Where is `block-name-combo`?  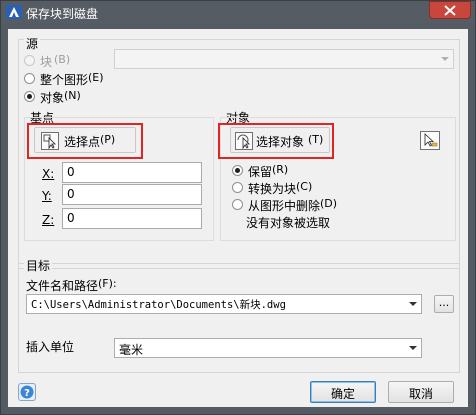
block-name-combo is located at coordinates (284, 59).